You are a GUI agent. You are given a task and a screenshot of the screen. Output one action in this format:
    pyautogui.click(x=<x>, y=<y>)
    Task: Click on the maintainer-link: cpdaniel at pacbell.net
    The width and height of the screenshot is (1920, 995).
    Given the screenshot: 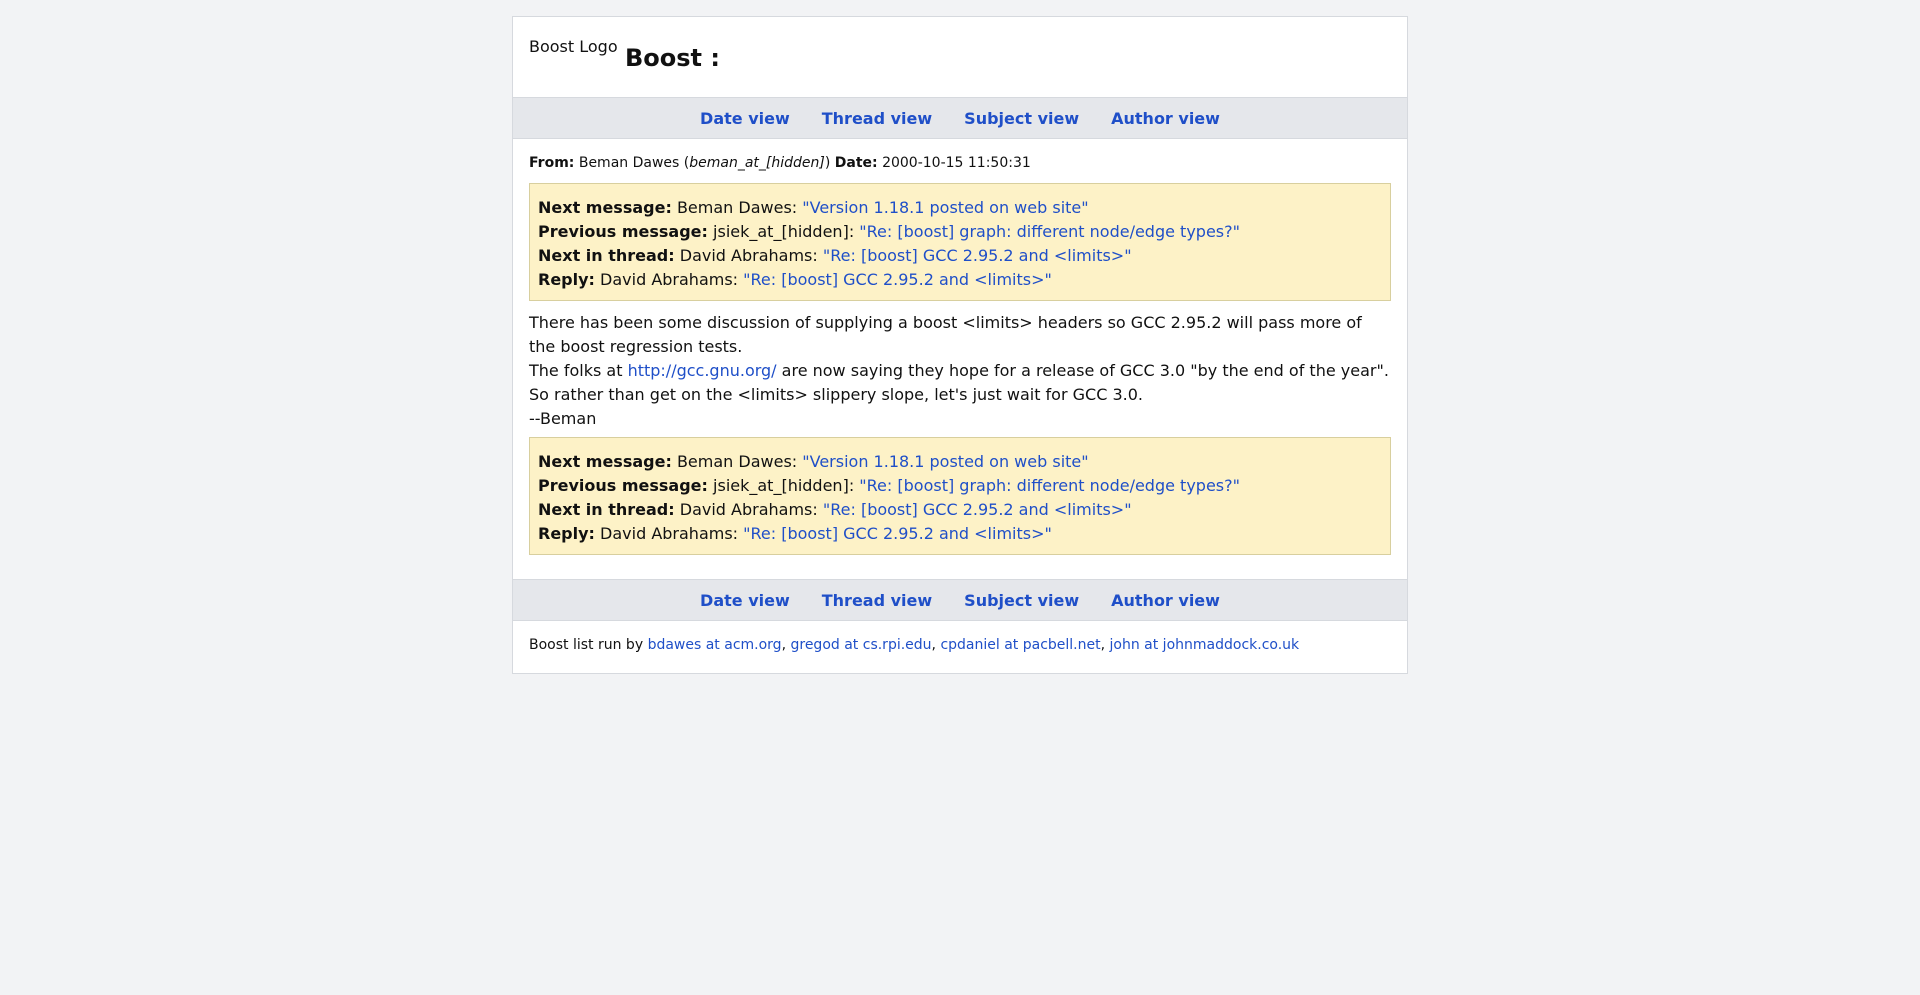 What is the action you would take?
    pyautogui.click(x=1020, y=645)
    